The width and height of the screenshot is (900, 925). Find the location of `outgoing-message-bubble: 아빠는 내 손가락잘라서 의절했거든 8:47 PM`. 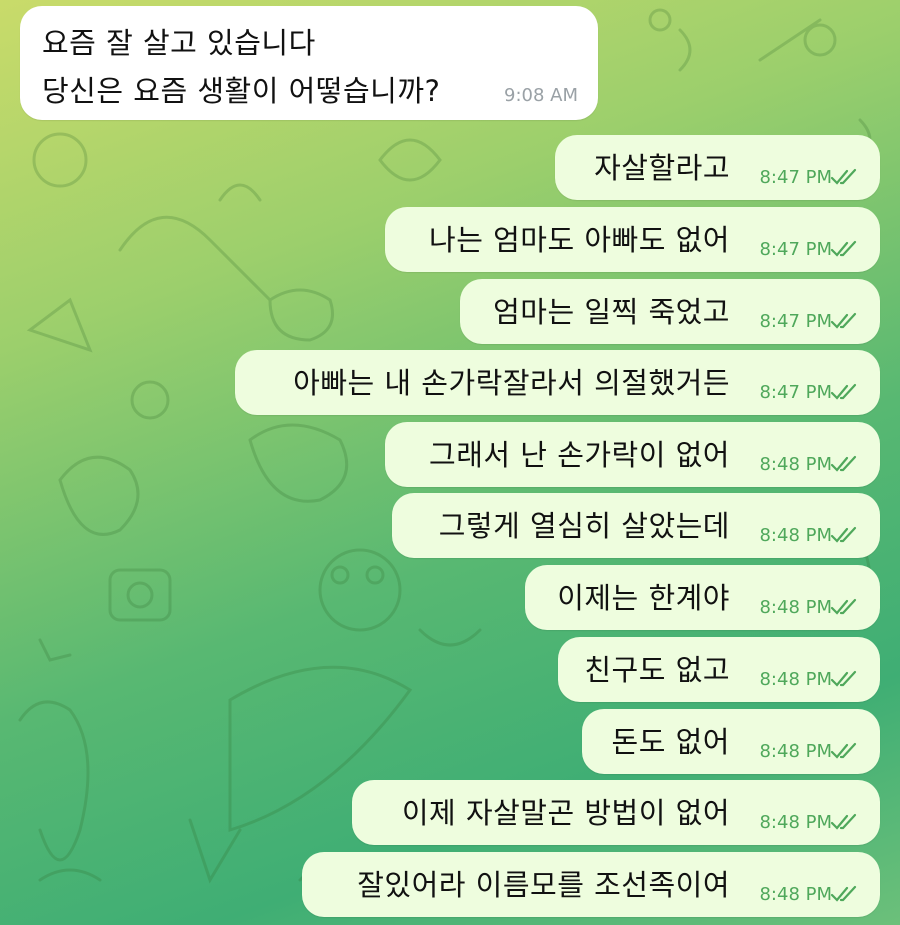

outgoing-message-bubble: 아빠는 내 손가락잘라서 의절했거든 8:47 PM is located at coordinates (557, 382).